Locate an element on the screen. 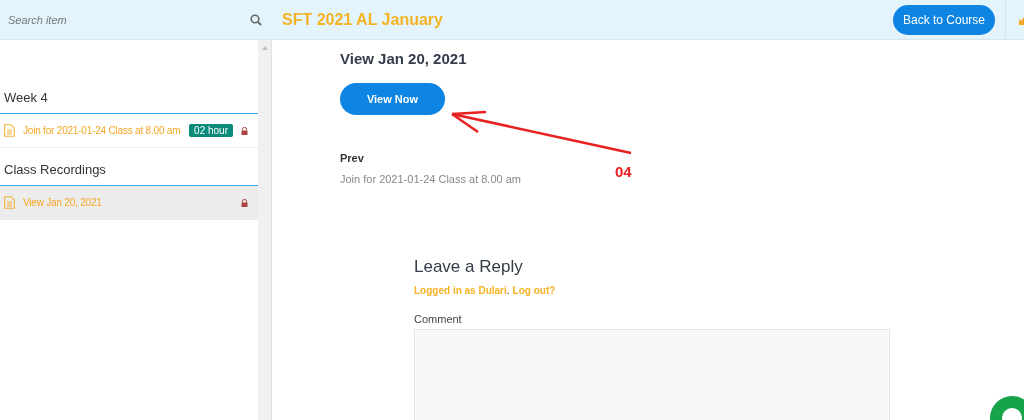  lesson-title: Join for 2021-01-24 Class at 8.00 am is located at coordinates (102, 130).